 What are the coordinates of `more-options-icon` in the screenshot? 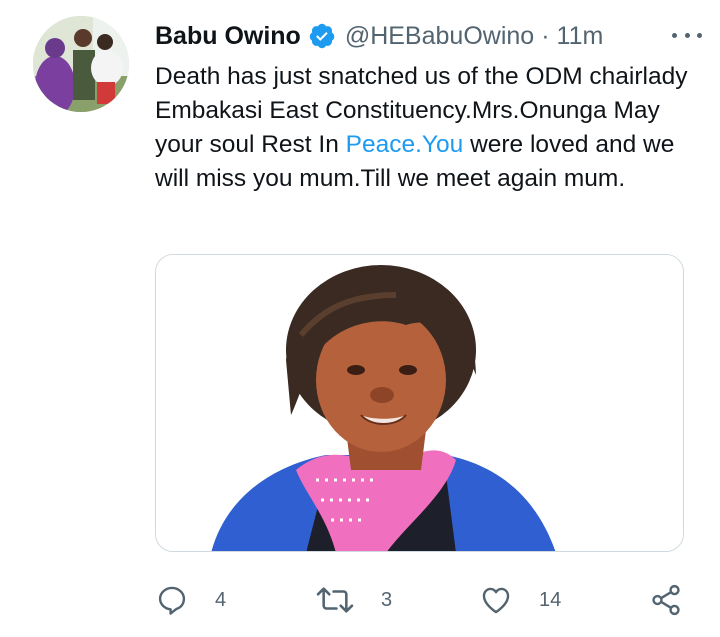 It's located at (687, 35).